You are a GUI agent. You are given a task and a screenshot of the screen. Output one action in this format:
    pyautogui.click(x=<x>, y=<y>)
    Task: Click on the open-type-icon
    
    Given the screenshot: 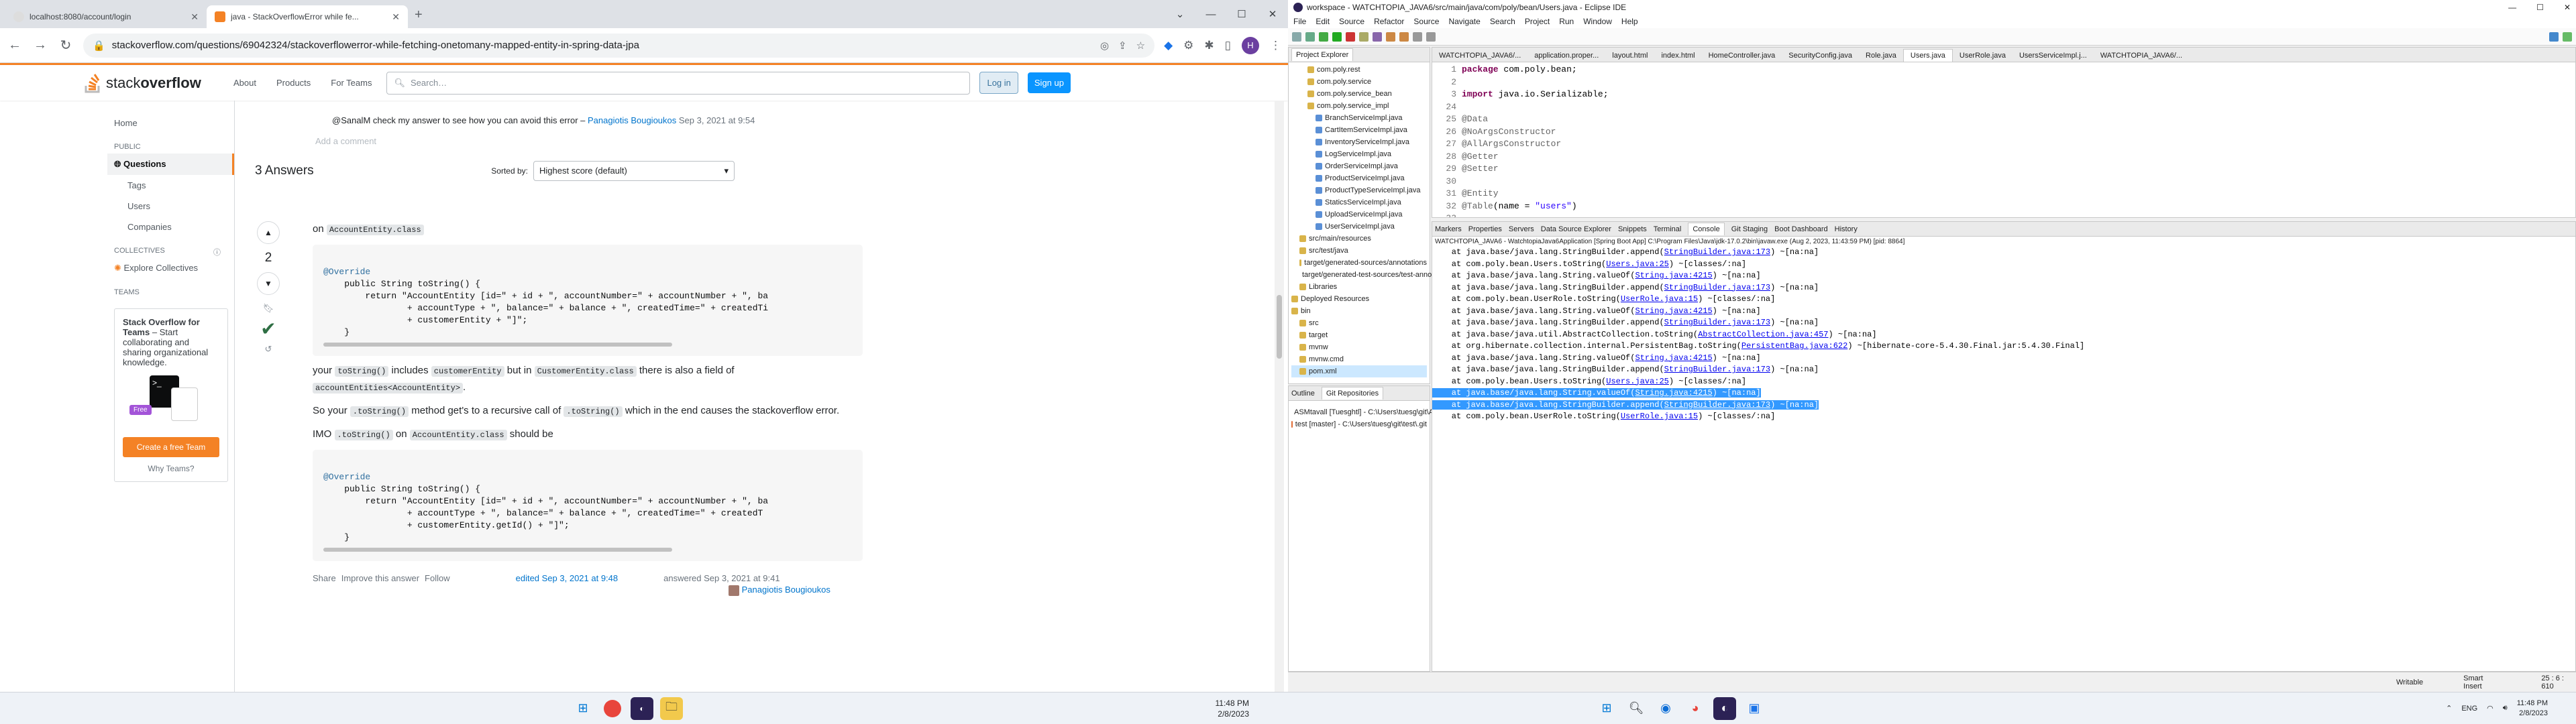 What is the action you would take?
    pyautogui.click(x=1363, y=37)
    